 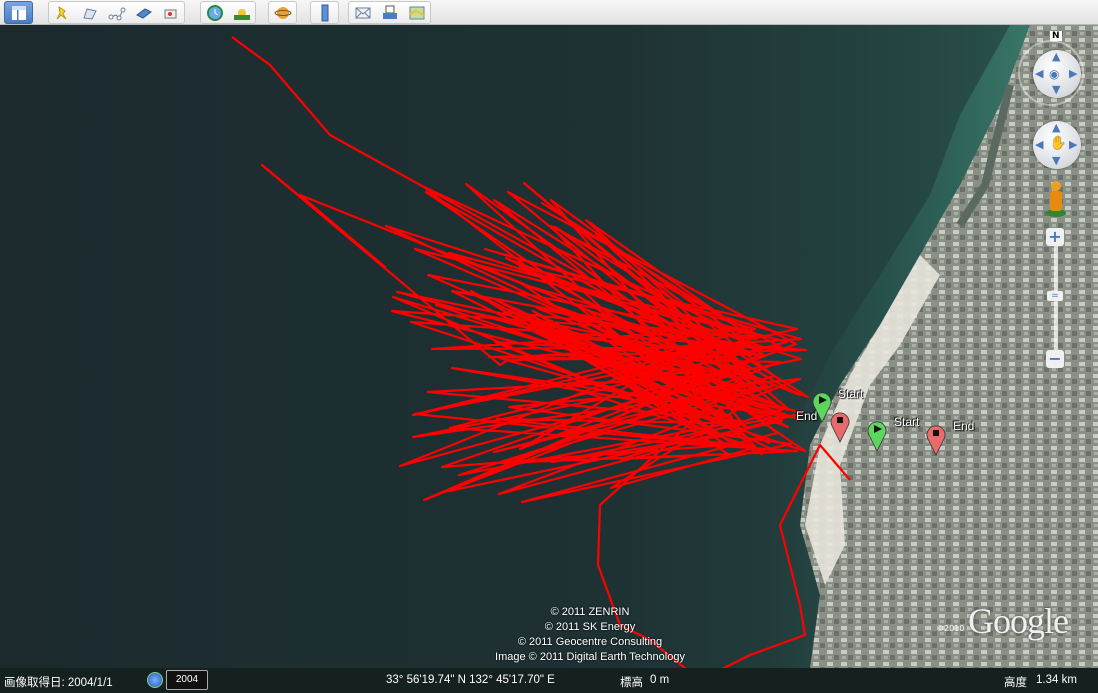 I want to click on add-path-button, so click(x=116, y=12).